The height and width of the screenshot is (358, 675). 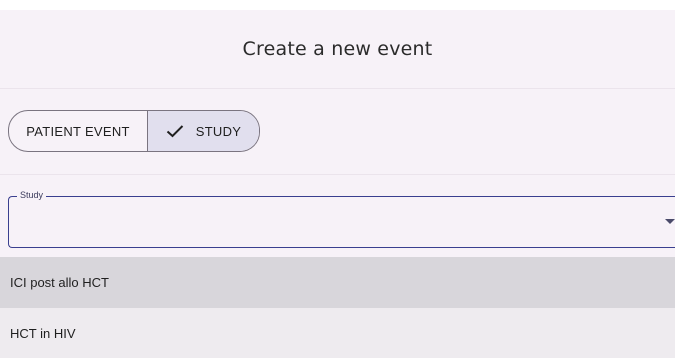 I want to click on toggle-patient-event: PATIENT EVENT, so click(x=78, y=131).